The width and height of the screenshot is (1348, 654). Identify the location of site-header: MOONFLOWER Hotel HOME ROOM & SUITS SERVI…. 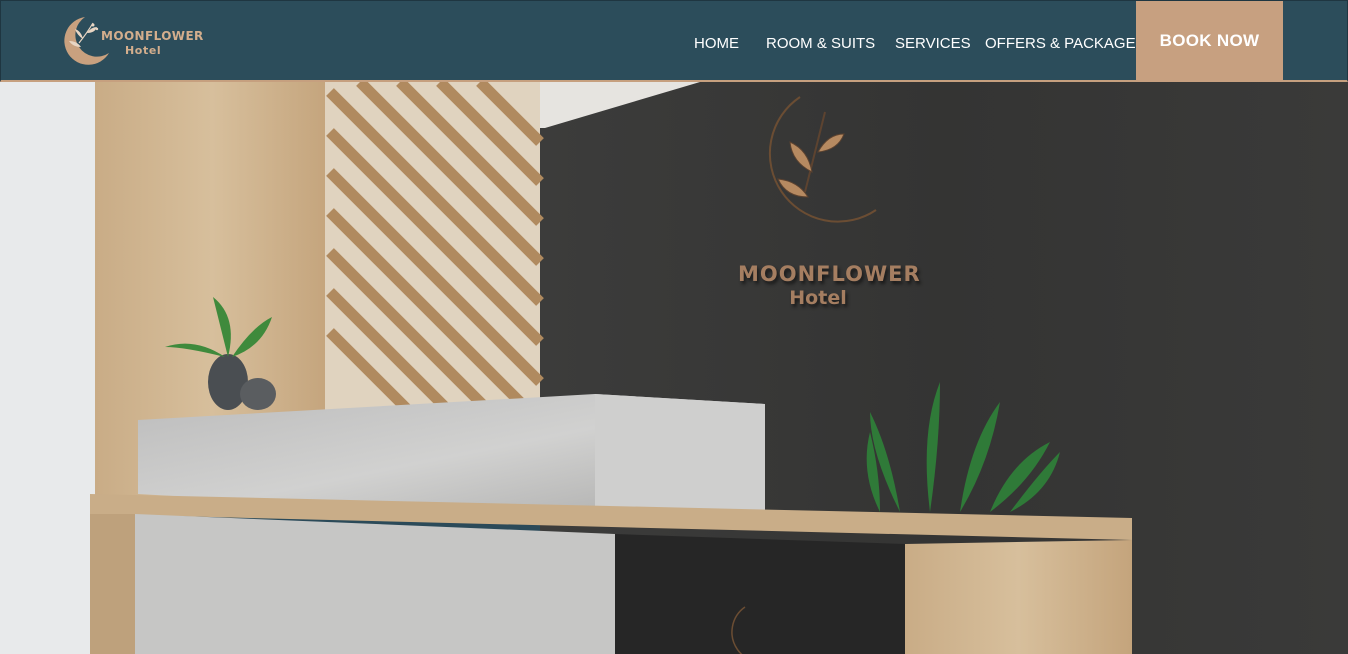
(674, 41).